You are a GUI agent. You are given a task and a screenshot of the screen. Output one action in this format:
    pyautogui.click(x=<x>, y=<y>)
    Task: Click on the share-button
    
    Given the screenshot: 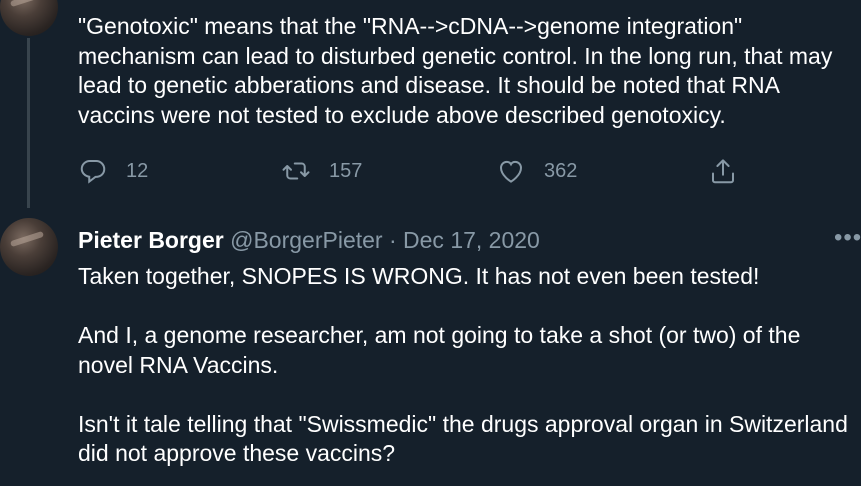 What is the action you would take?
    pyautogui.click(x=723, y=171)
    